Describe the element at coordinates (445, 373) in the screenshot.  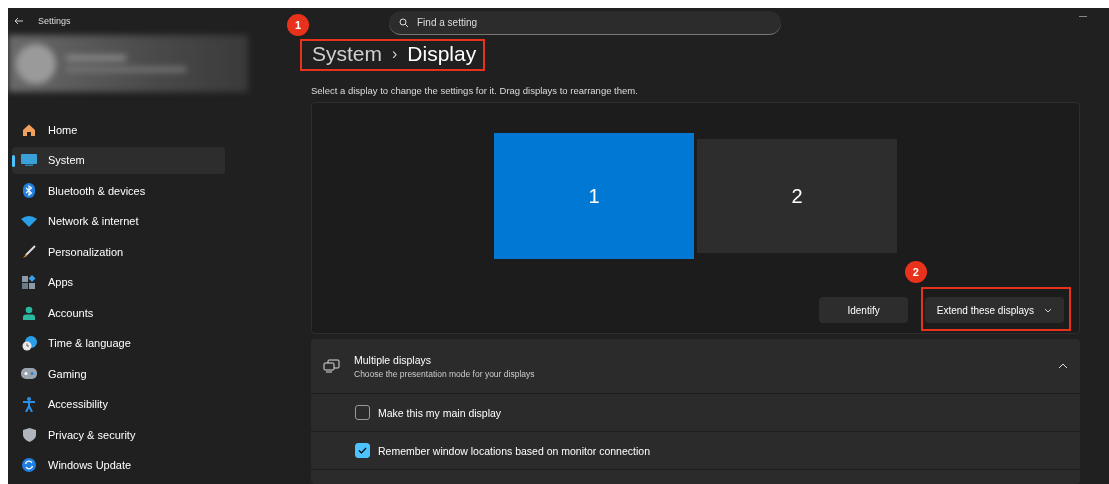
I see `section-subtitle: Choose the presentation mode for your displays` at that location.